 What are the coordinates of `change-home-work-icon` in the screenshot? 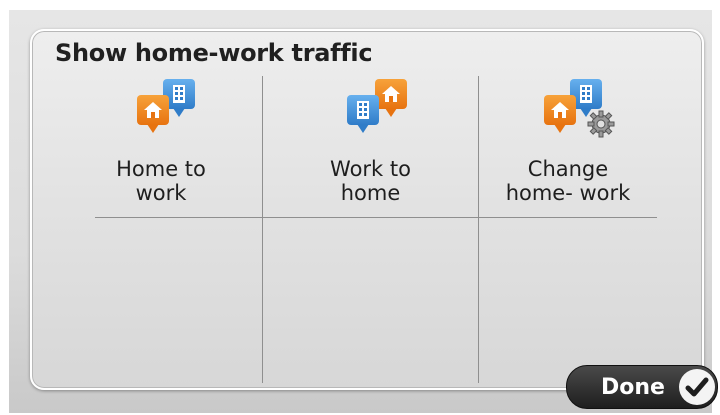 It's located at (569, 110).